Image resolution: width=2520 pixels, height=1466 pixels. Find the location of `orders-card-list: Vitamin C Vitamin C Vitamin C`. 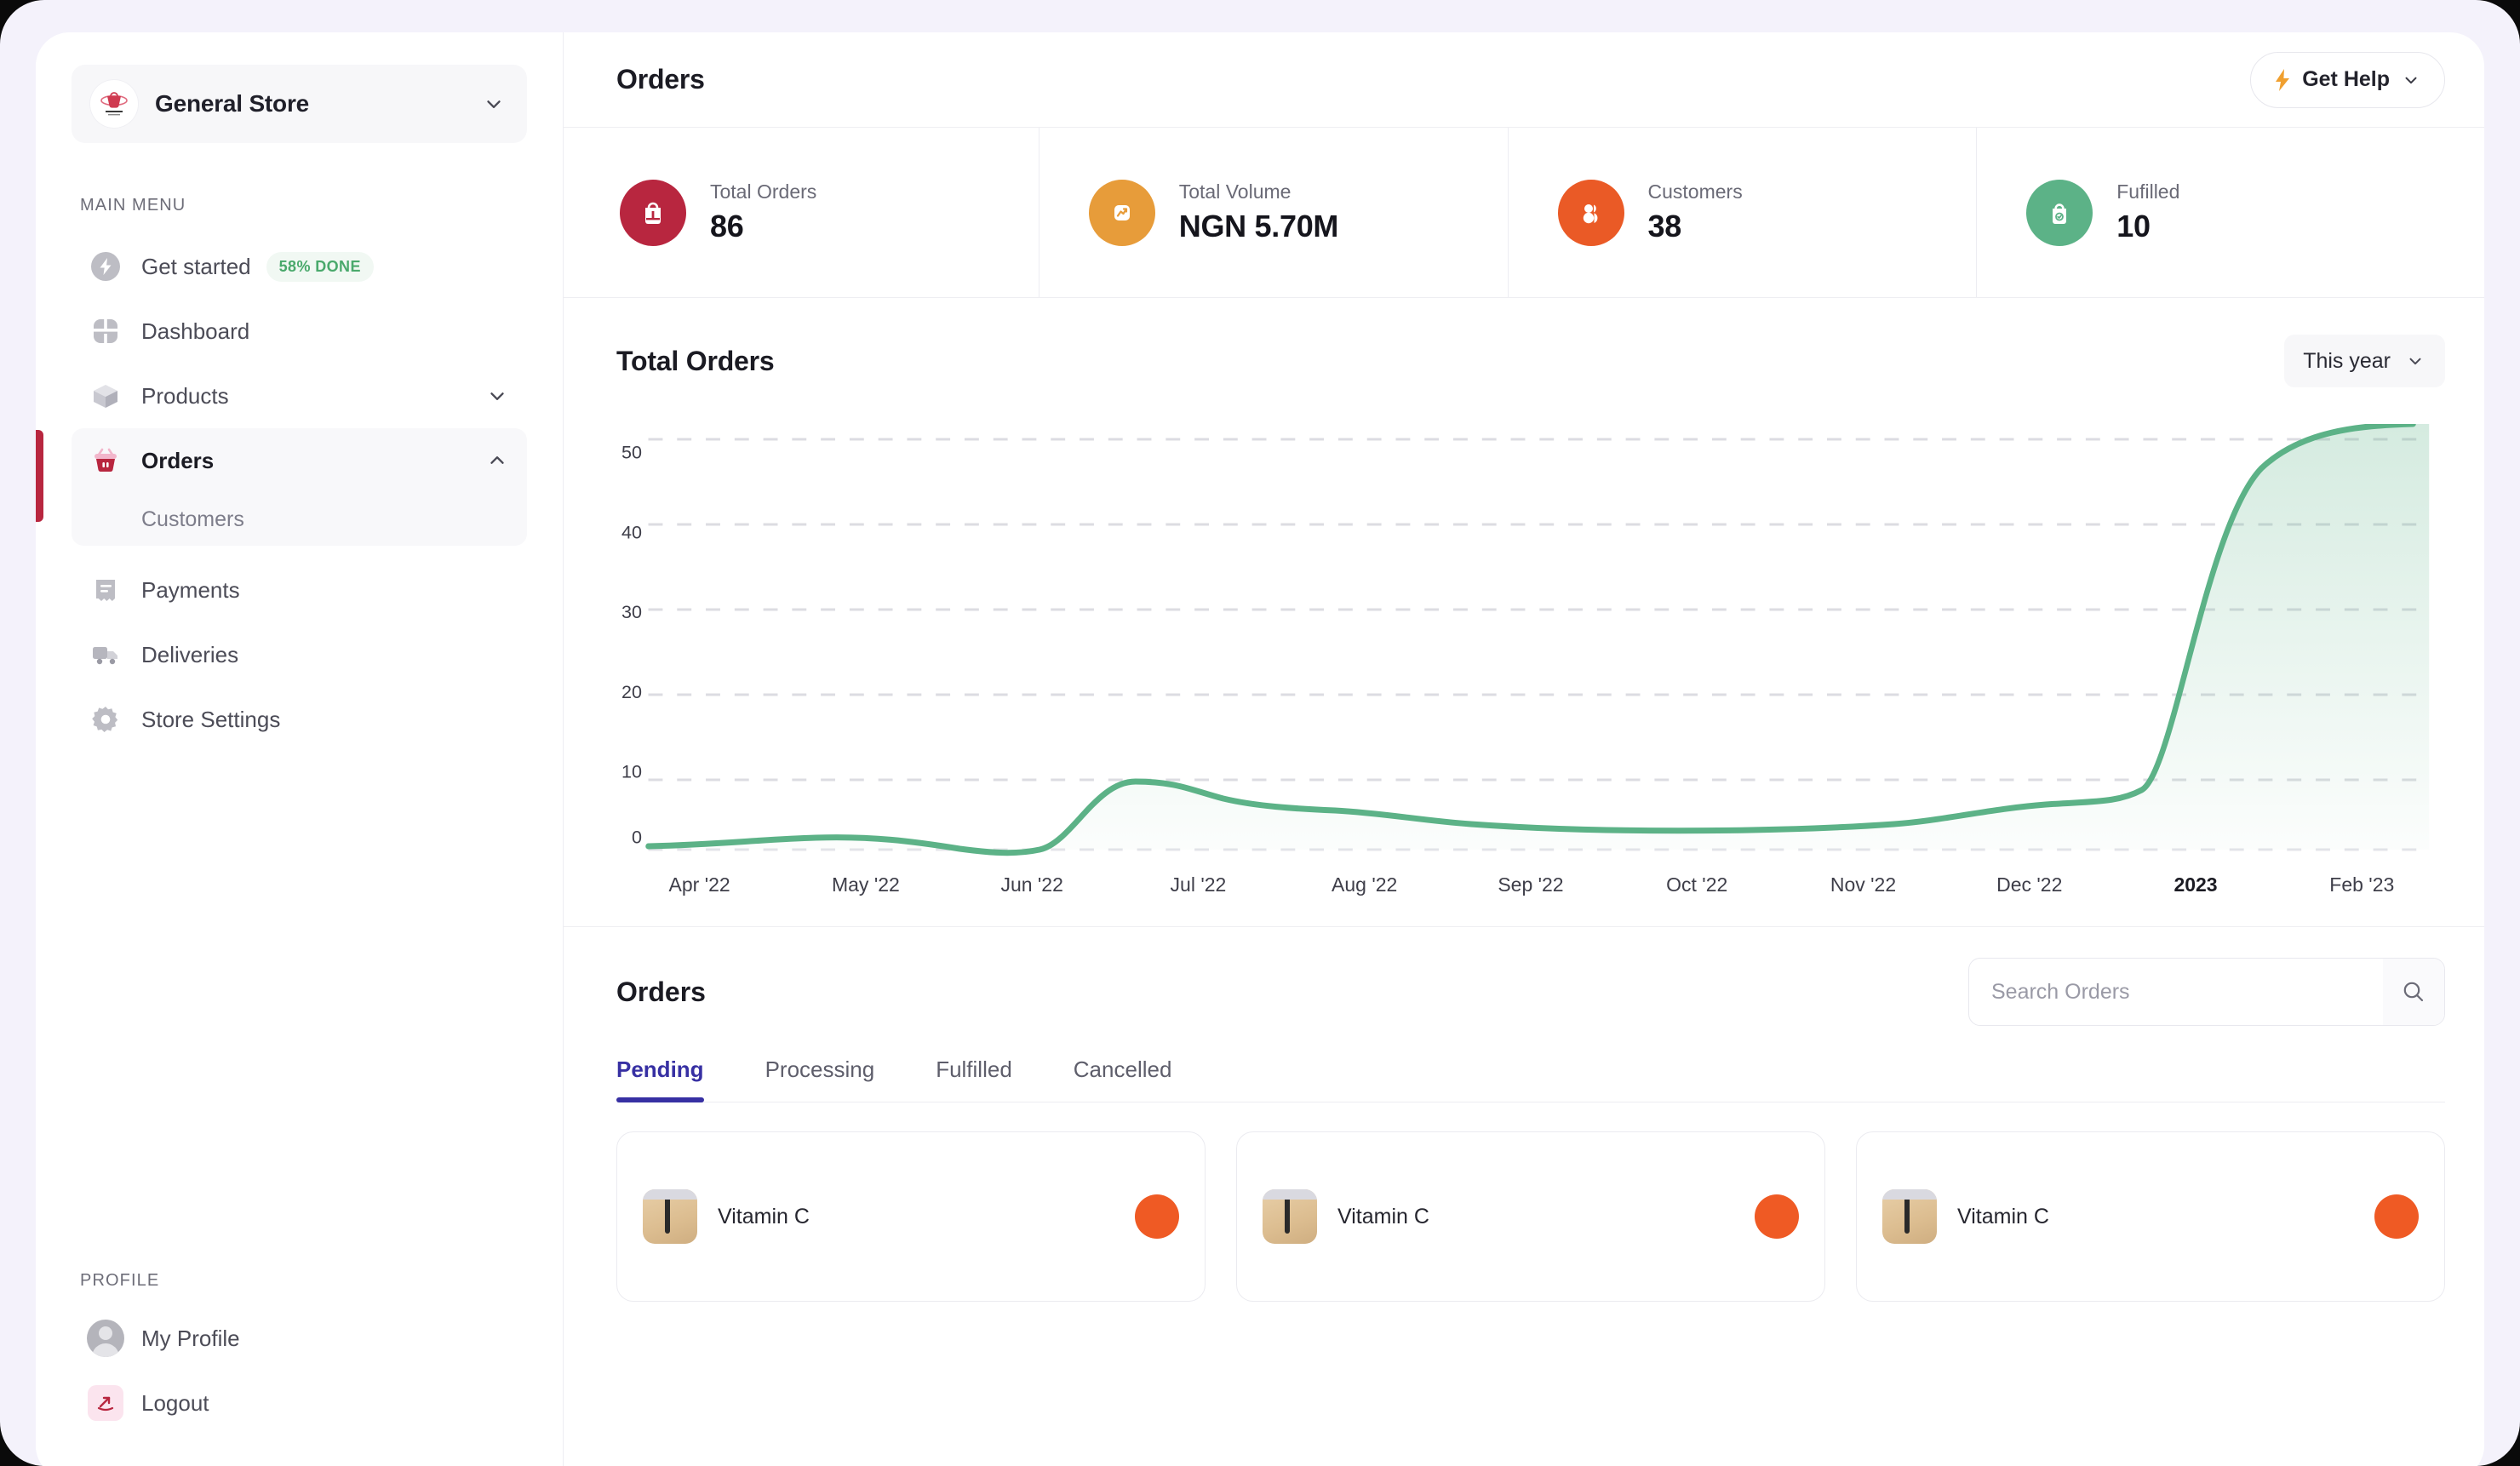

orders-card-list: Vitamin C Vitamin C Vitamin C is located at coordinates (1530, 1202).